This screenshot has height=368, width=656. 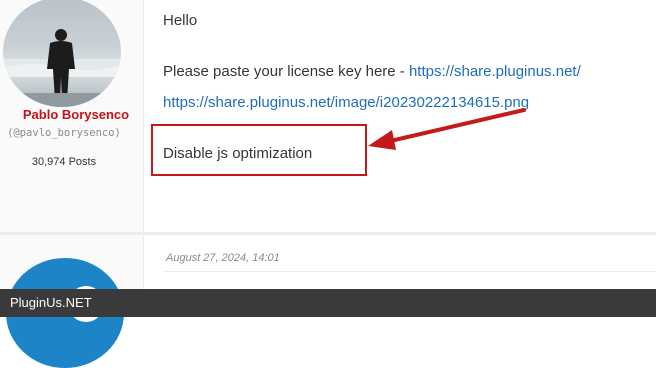 What do you see at coordinates (447, 129) in the screenshot?
I see `annotation-arrow-icon` at bounding box center [447, 129].